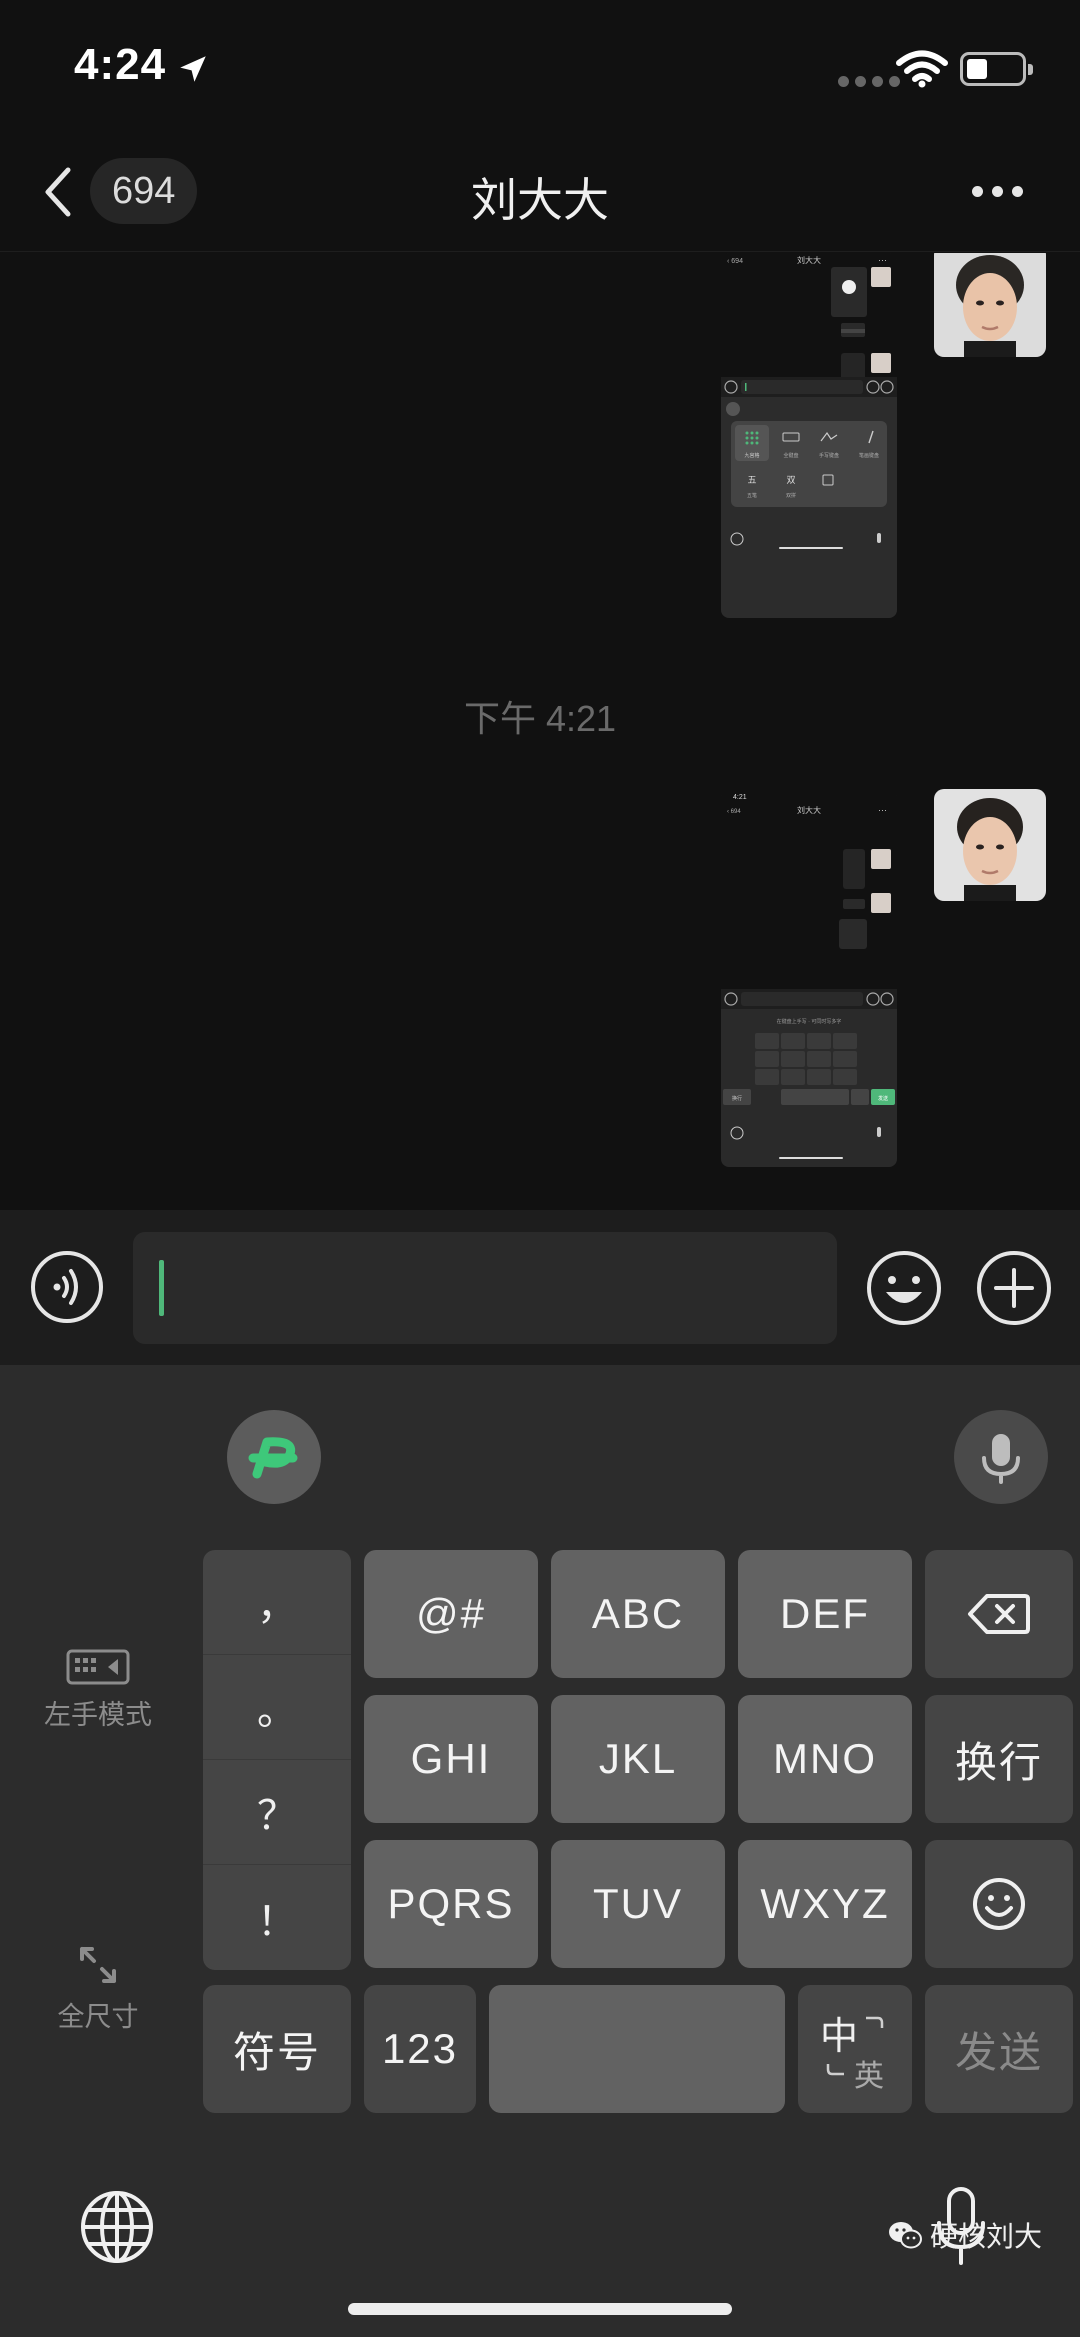 The image size is (1080, 2337). What do you see at coordinates (277, 1812) in the screenshot?
I see `punct-question-key: ？` at bounding box center [277, 1812].